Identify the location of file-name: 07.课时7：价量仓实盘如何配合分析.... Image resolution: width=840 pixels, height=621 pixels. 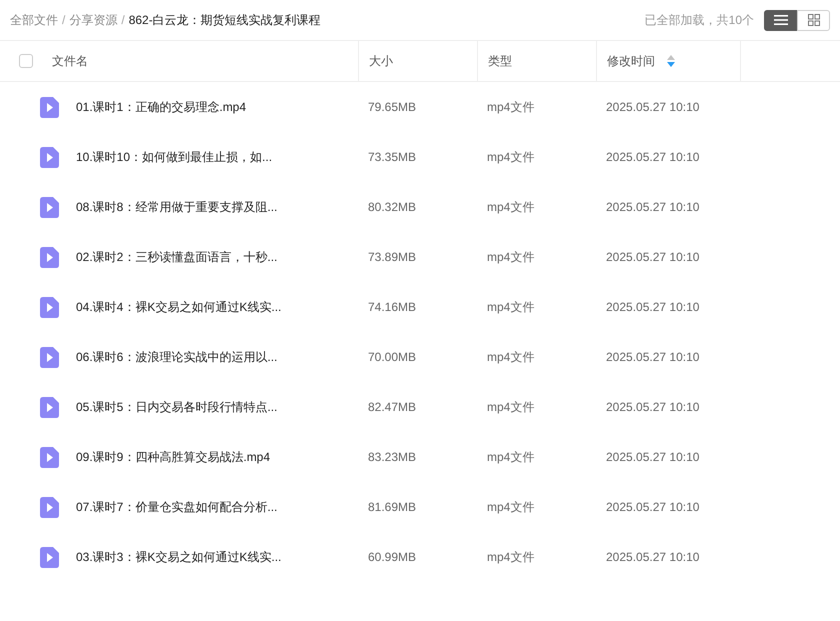
(177, 507).